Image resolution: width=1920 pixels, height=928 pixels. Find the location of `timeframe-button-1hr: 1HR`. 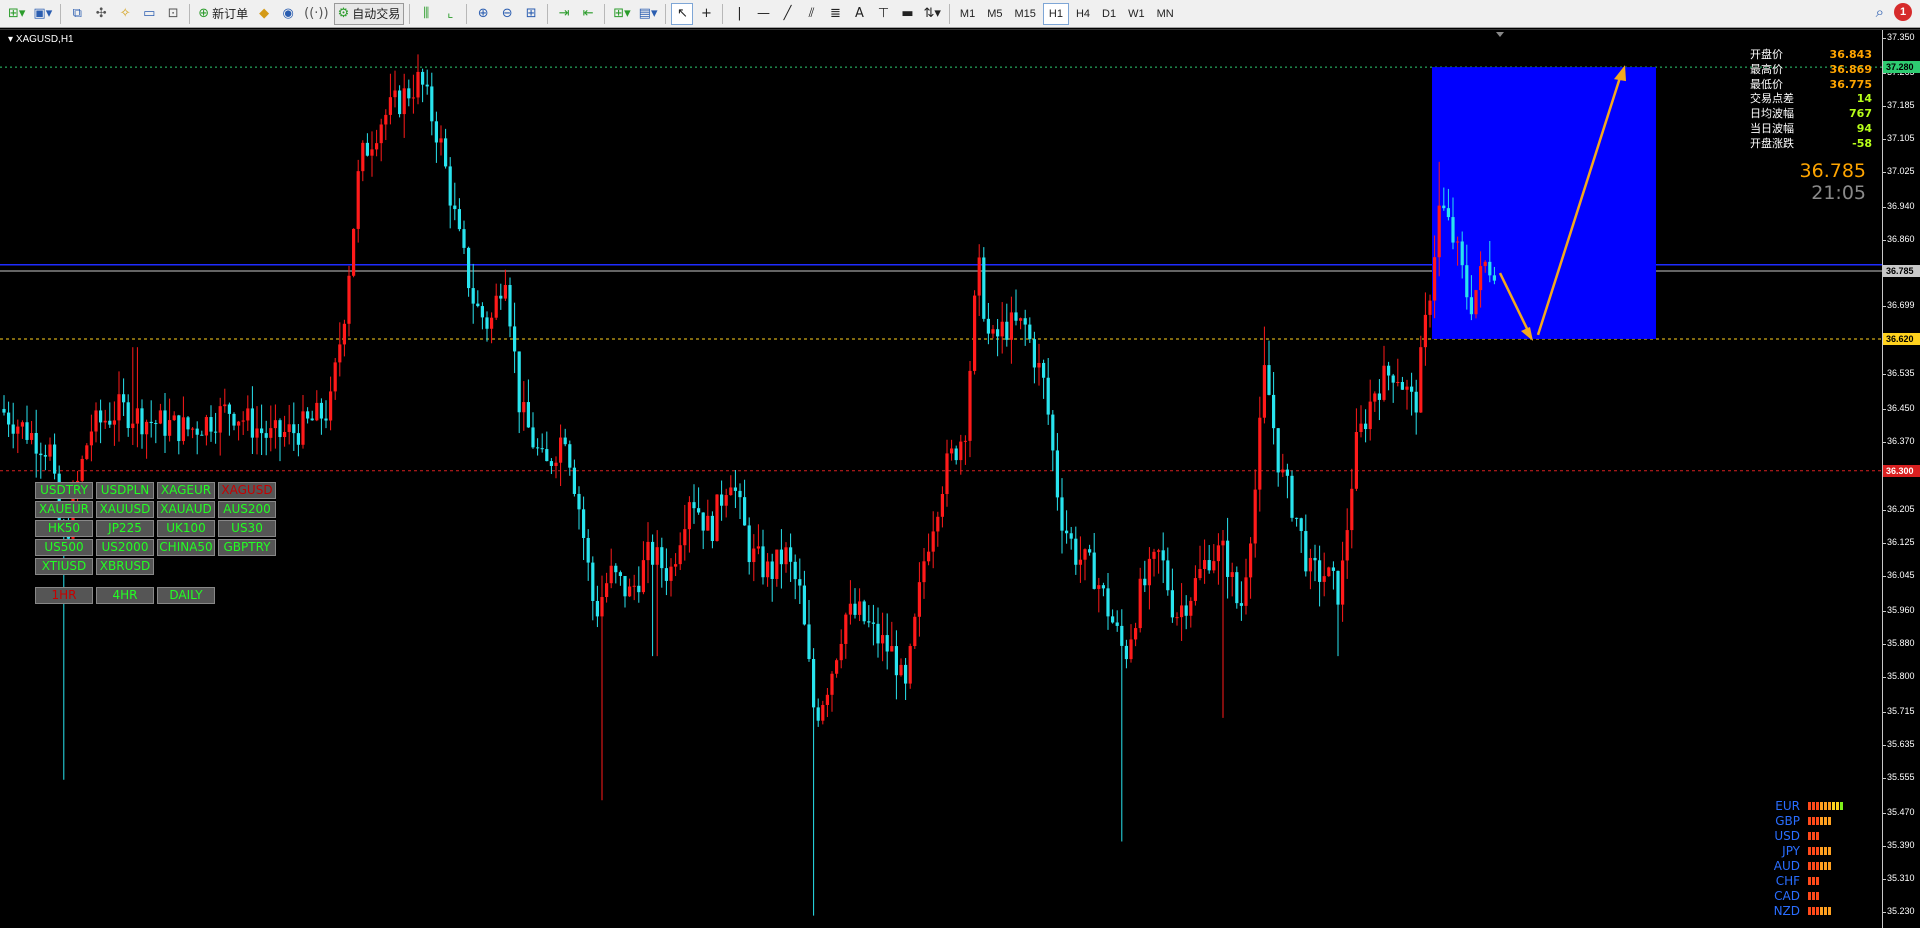

timeframe-button-1hr: 1HR is located at coordinates (64, 595).